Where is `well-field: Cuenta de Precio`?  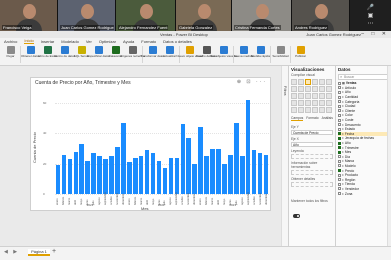 well-field: Cuenta de Precio is located at coordinates (312, 132).